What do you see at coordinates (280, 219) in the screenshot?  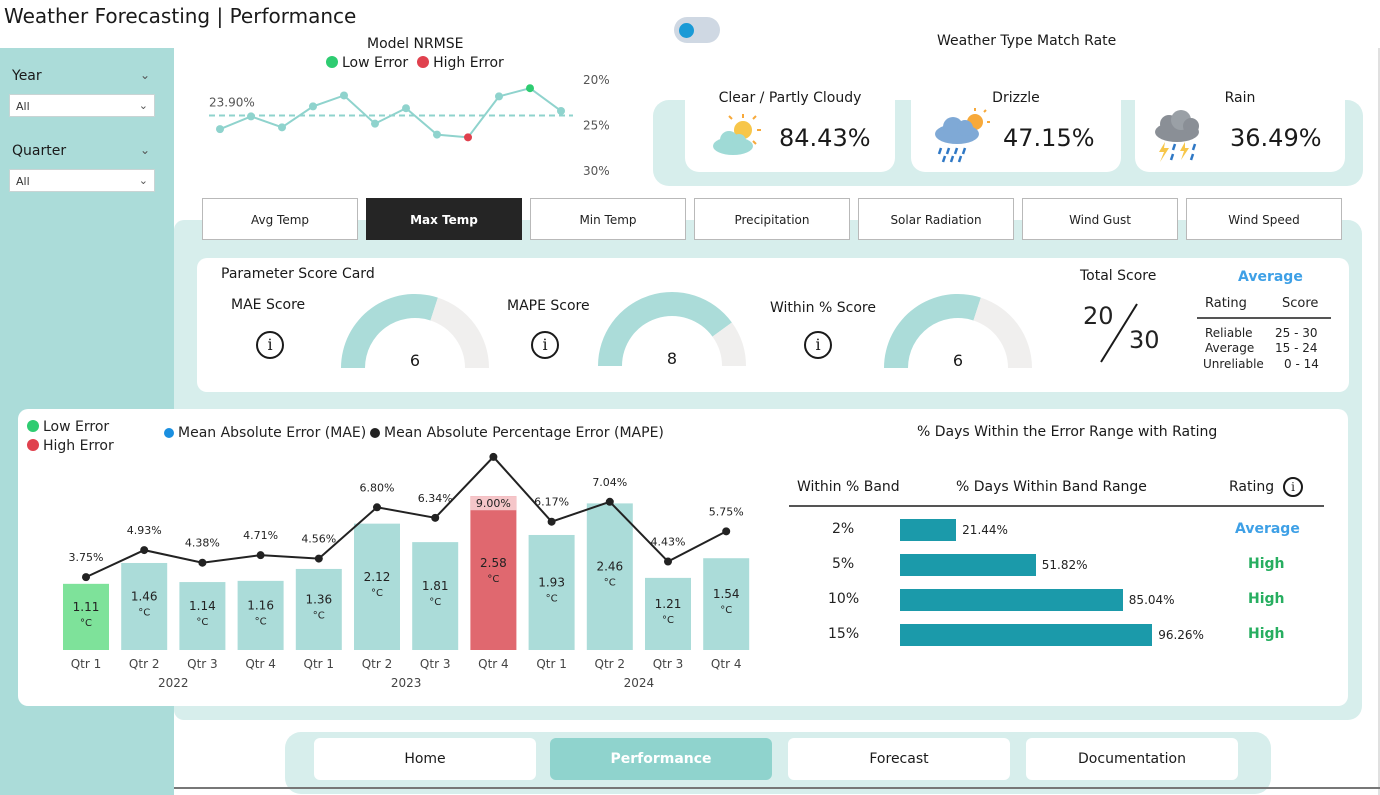 I see `tab-avg-temp: Avg Temp` at bounding box center [280, 219].